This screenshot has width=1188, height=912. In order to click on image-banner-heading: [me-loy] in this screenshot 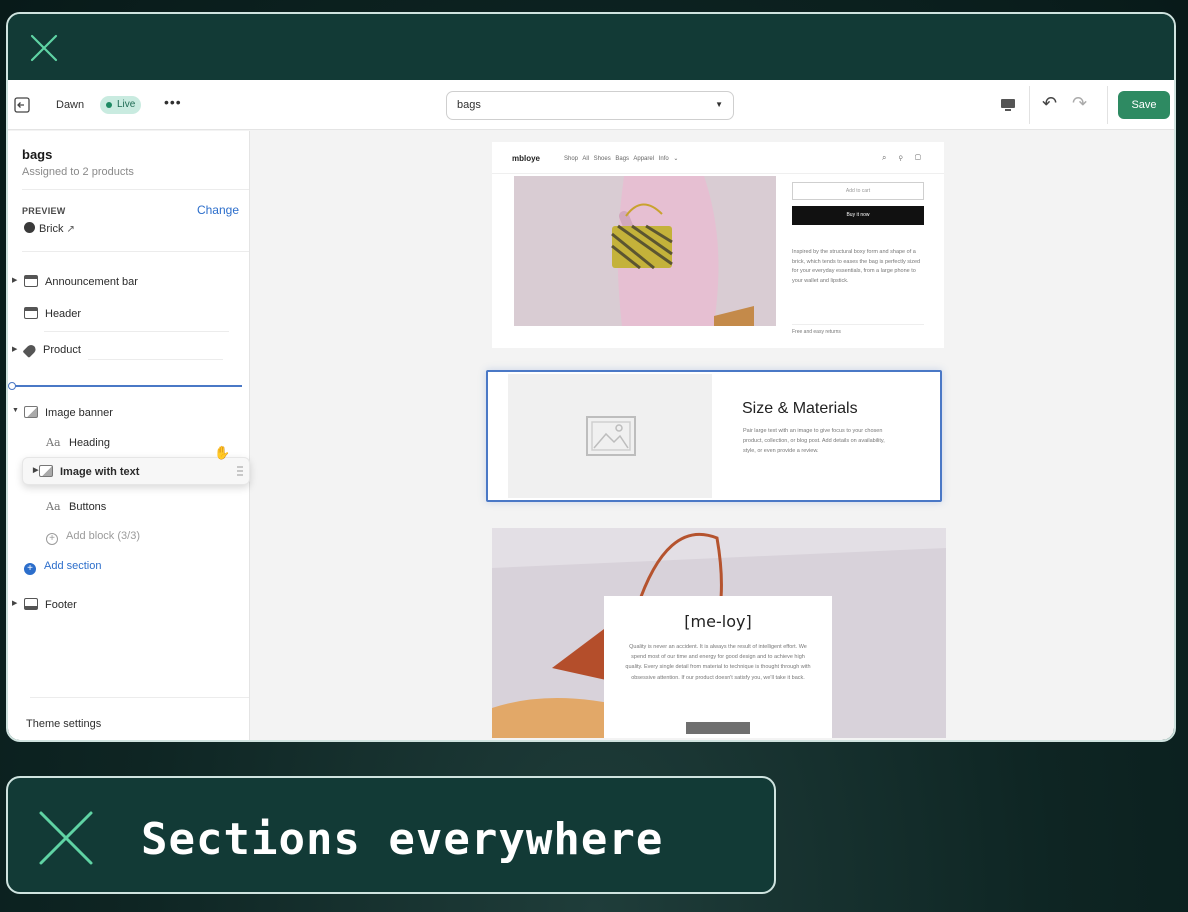, I will do `click(718, 621)`.